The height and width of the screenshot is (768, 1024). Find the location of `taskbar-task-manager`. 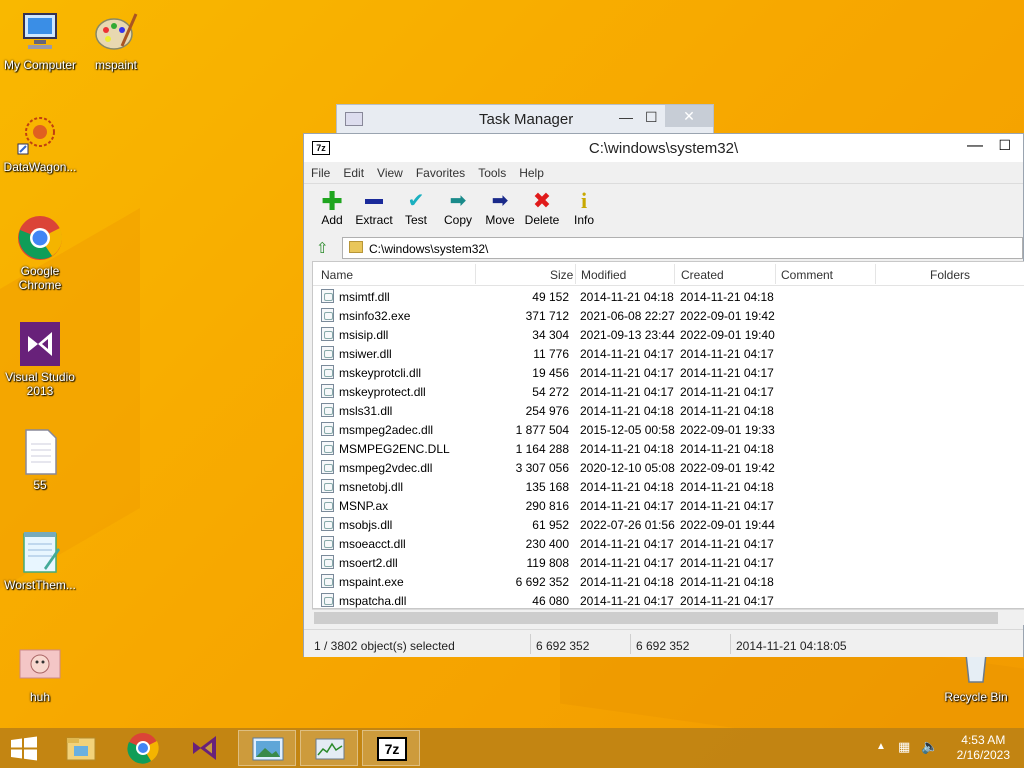

taskbar-task-manager is located at coordinates (329, 748).